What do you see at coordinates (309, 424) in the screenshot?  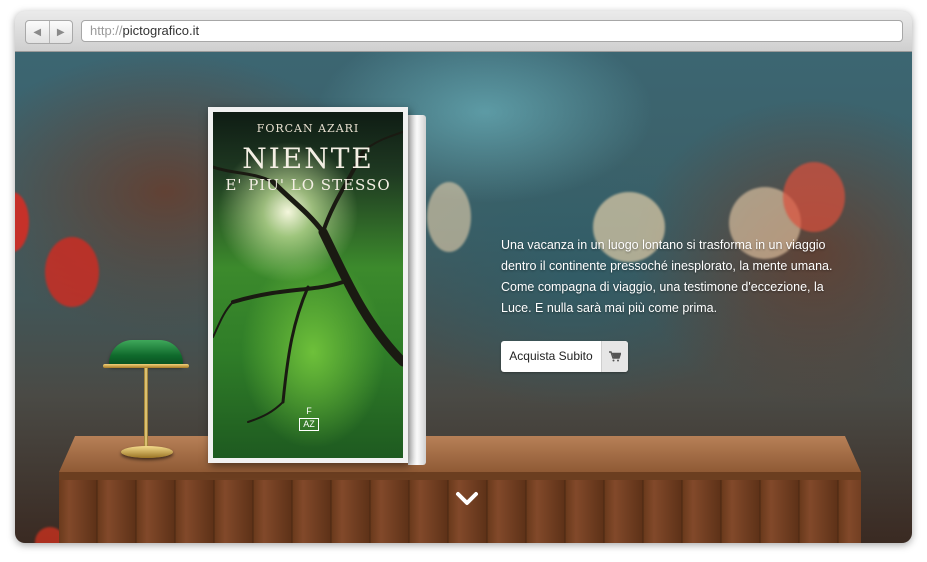 I see `publisher-logo-bottom: AZ` at bounding box center [309, 424].